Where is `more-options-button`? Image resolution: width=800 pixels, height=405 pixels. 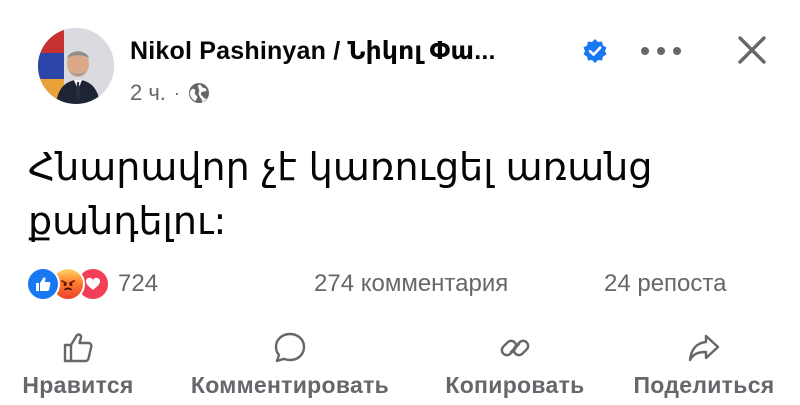
more-options-button is located at coordinates (661, 51).